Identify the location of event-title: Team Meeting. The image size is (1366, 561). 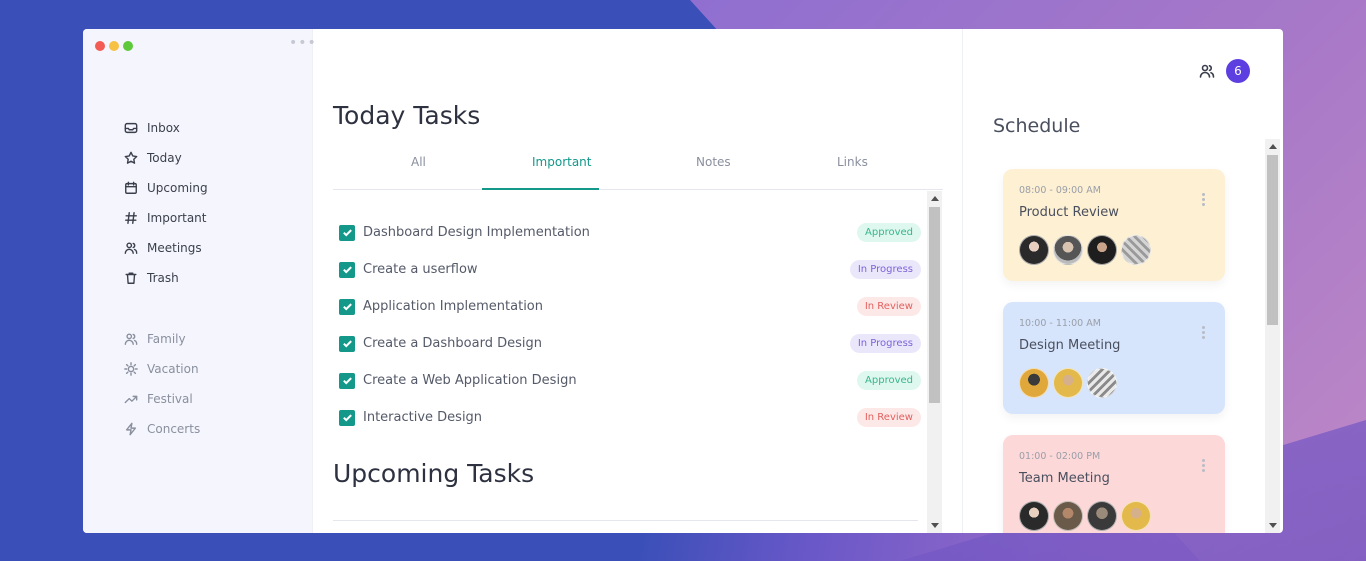
(1064, 478).